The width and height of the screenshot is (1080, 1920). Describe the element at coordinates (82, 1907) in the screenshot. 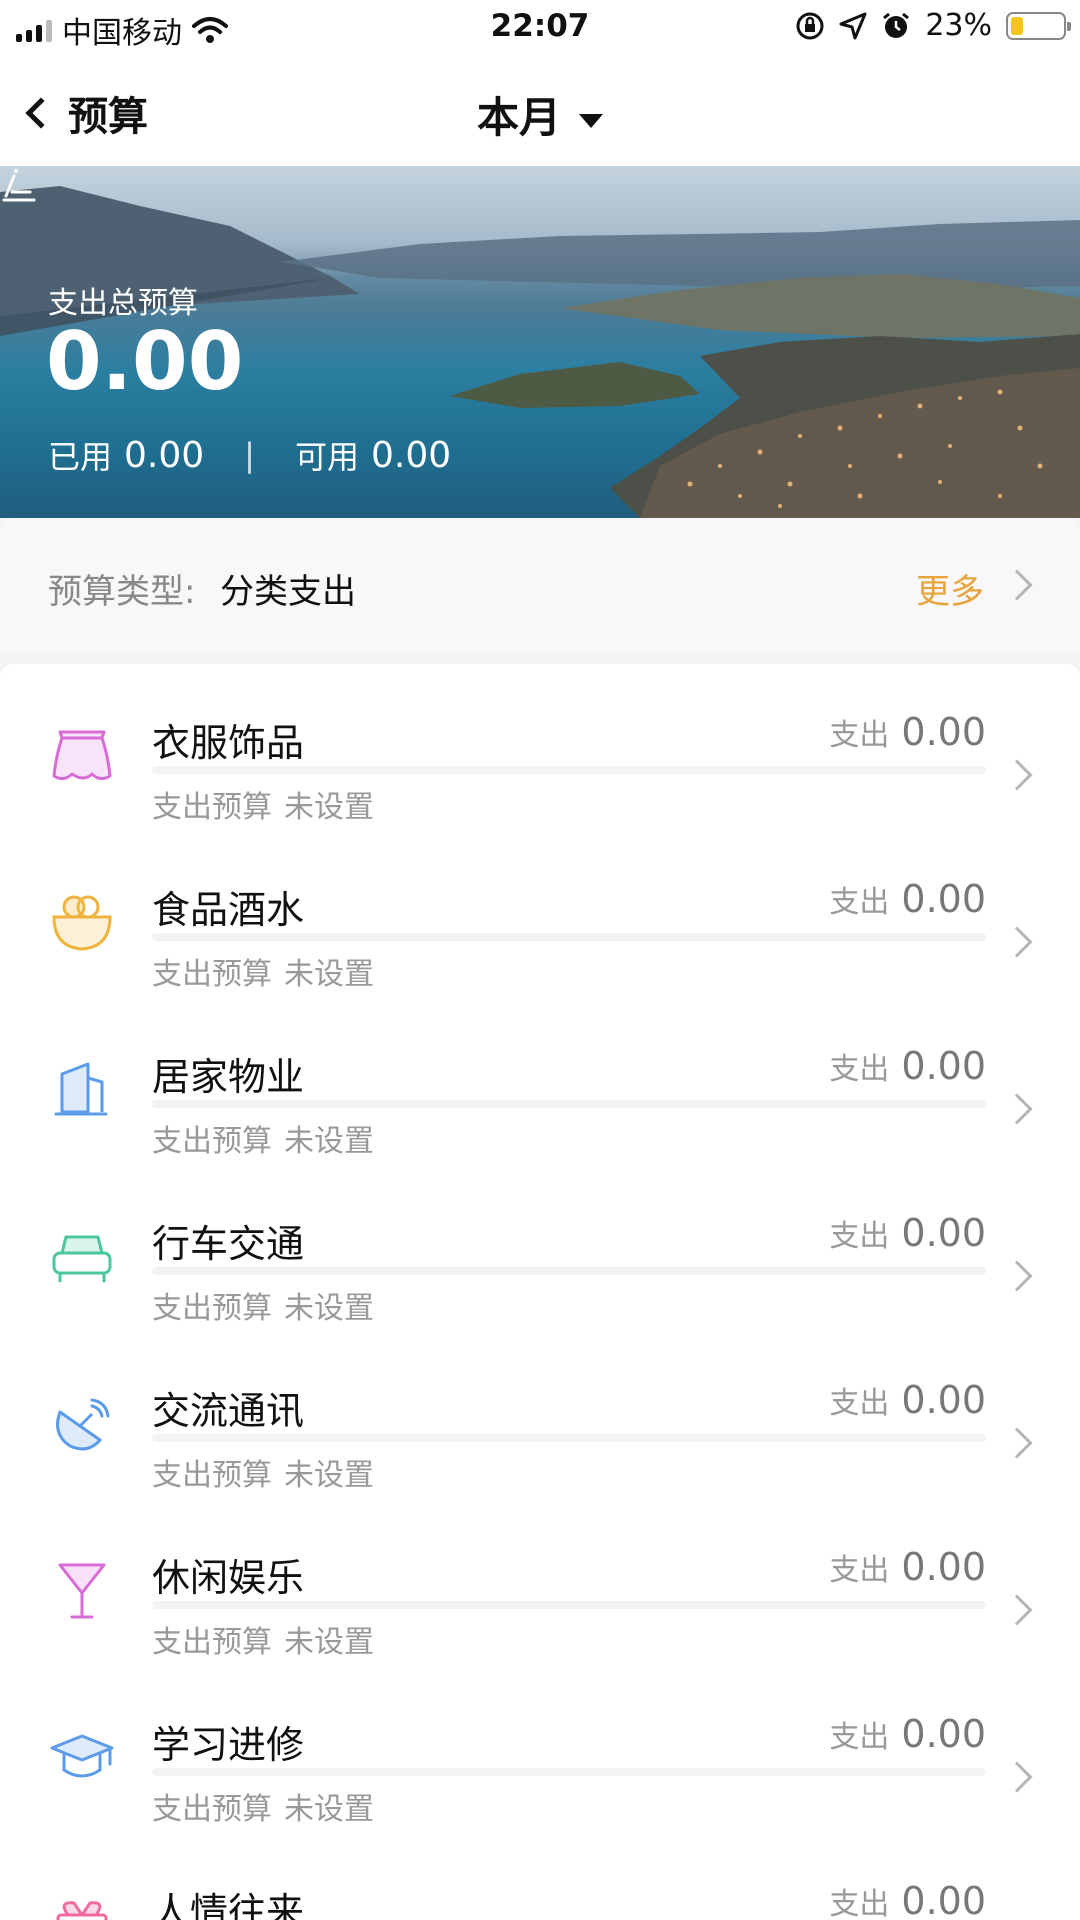

I see `gift-icon` at that location.